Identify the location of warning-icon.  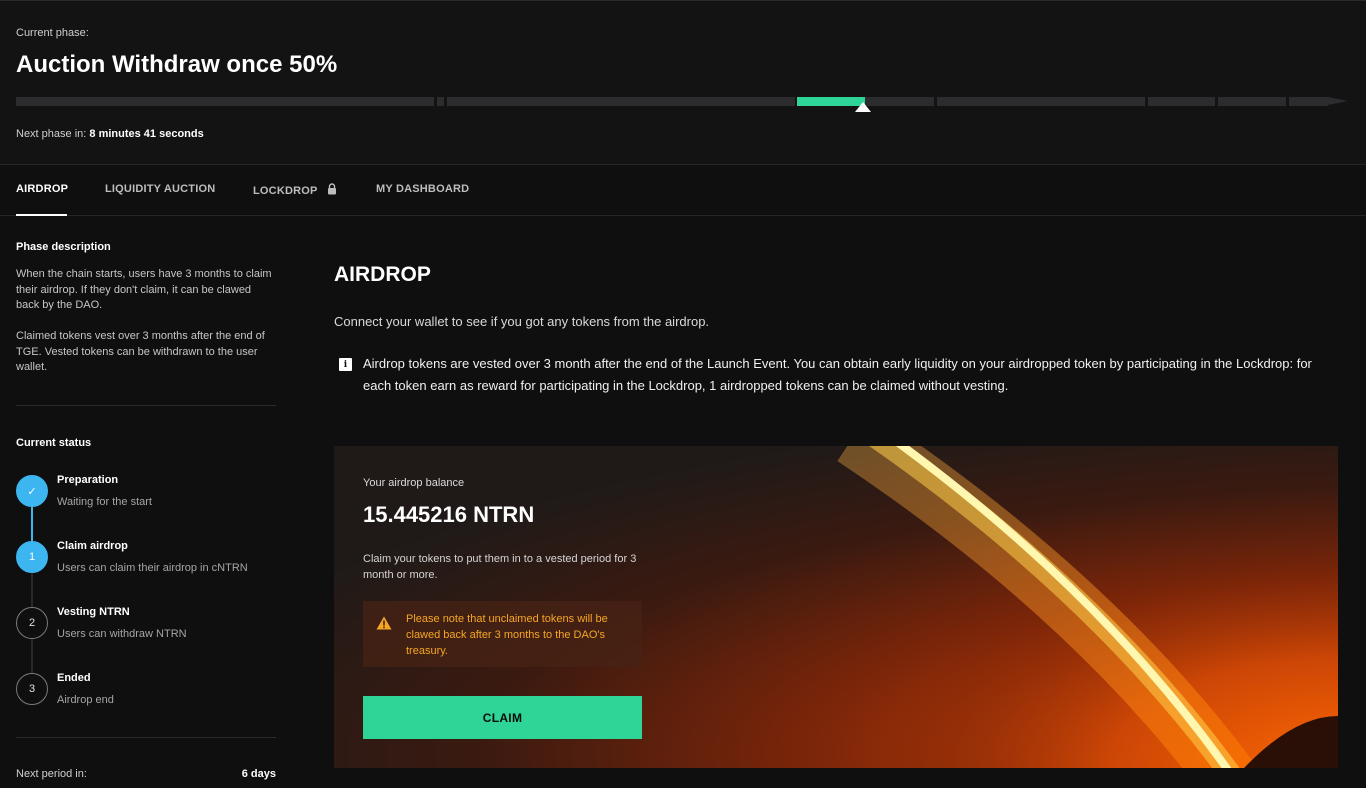
(384, 625).